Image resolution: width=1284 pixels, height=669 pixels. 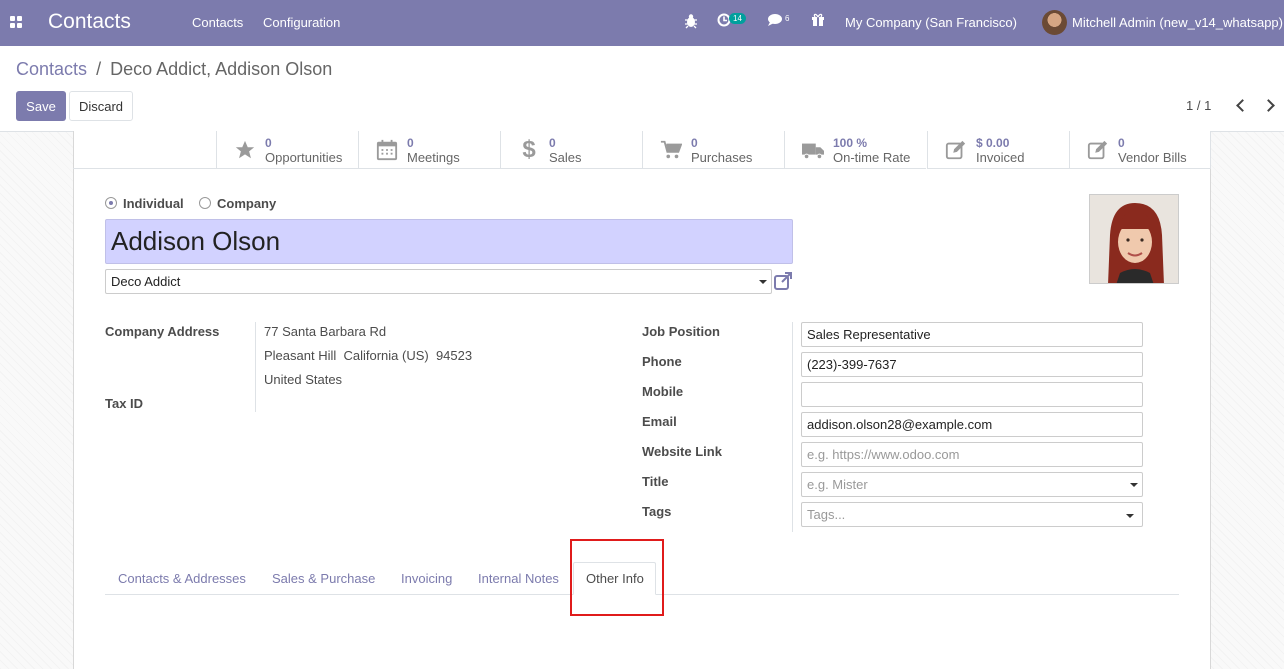 What do you see at coordinates (144, 168) in the screenshot?
I see `button-box-border` at bounding box center [144, 168].